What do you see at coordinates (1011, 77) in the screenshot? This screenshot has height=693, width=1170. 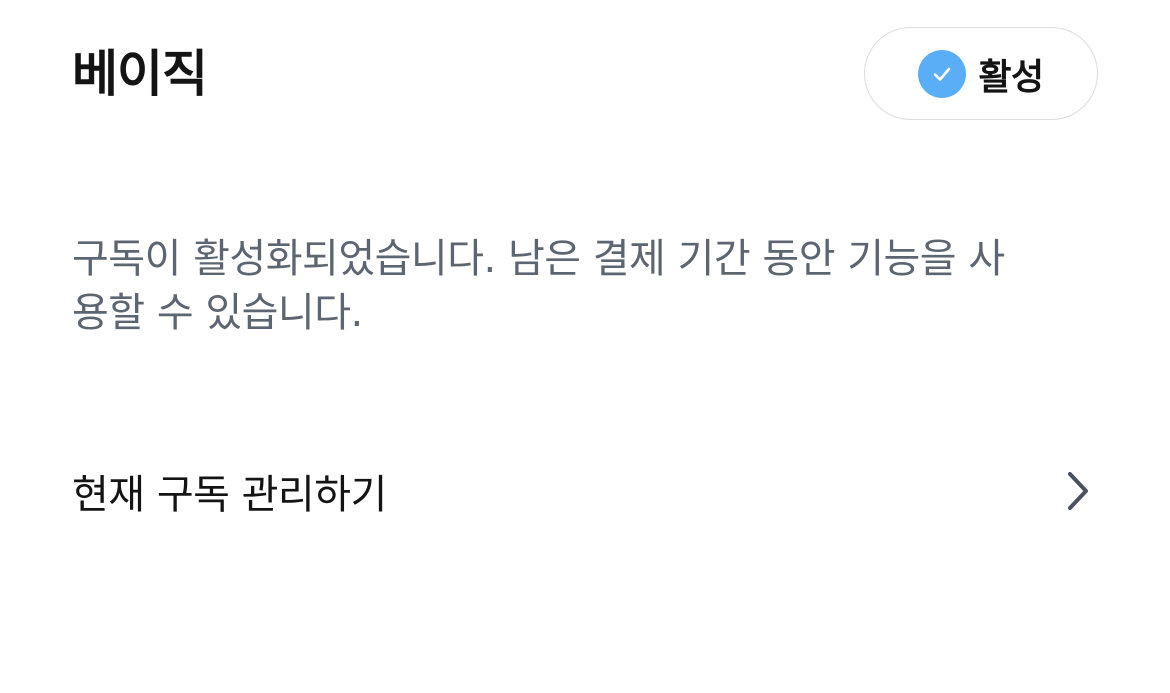 I see `status-label: 활성` at bounding box center [1011, 77].